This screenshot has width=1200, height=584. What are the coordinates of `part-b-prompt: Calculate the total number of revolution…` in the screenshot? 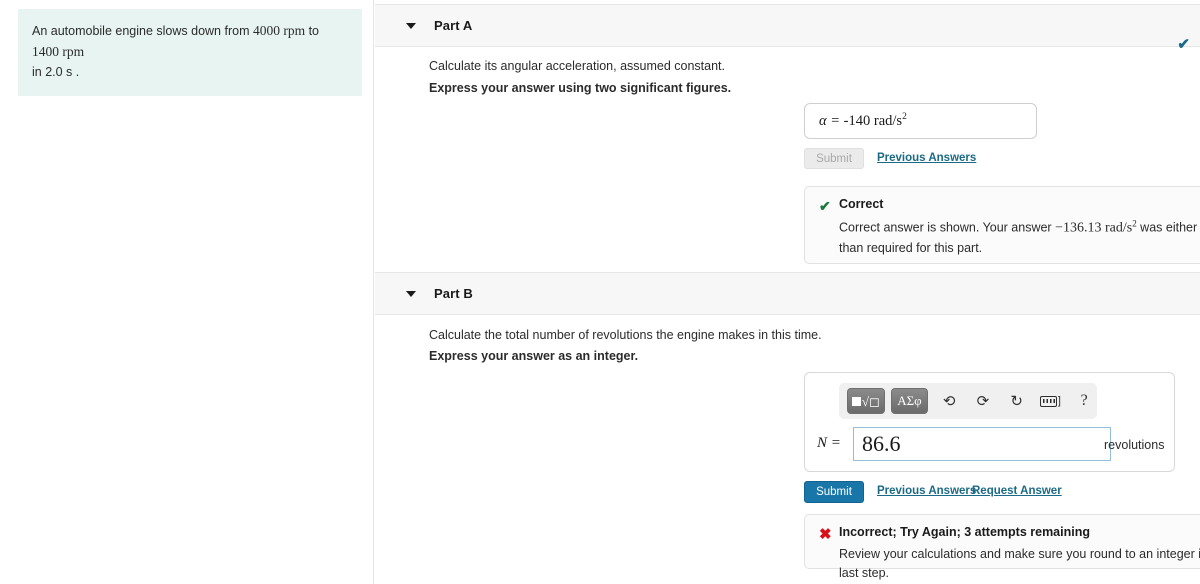 It's located at (625, 335).